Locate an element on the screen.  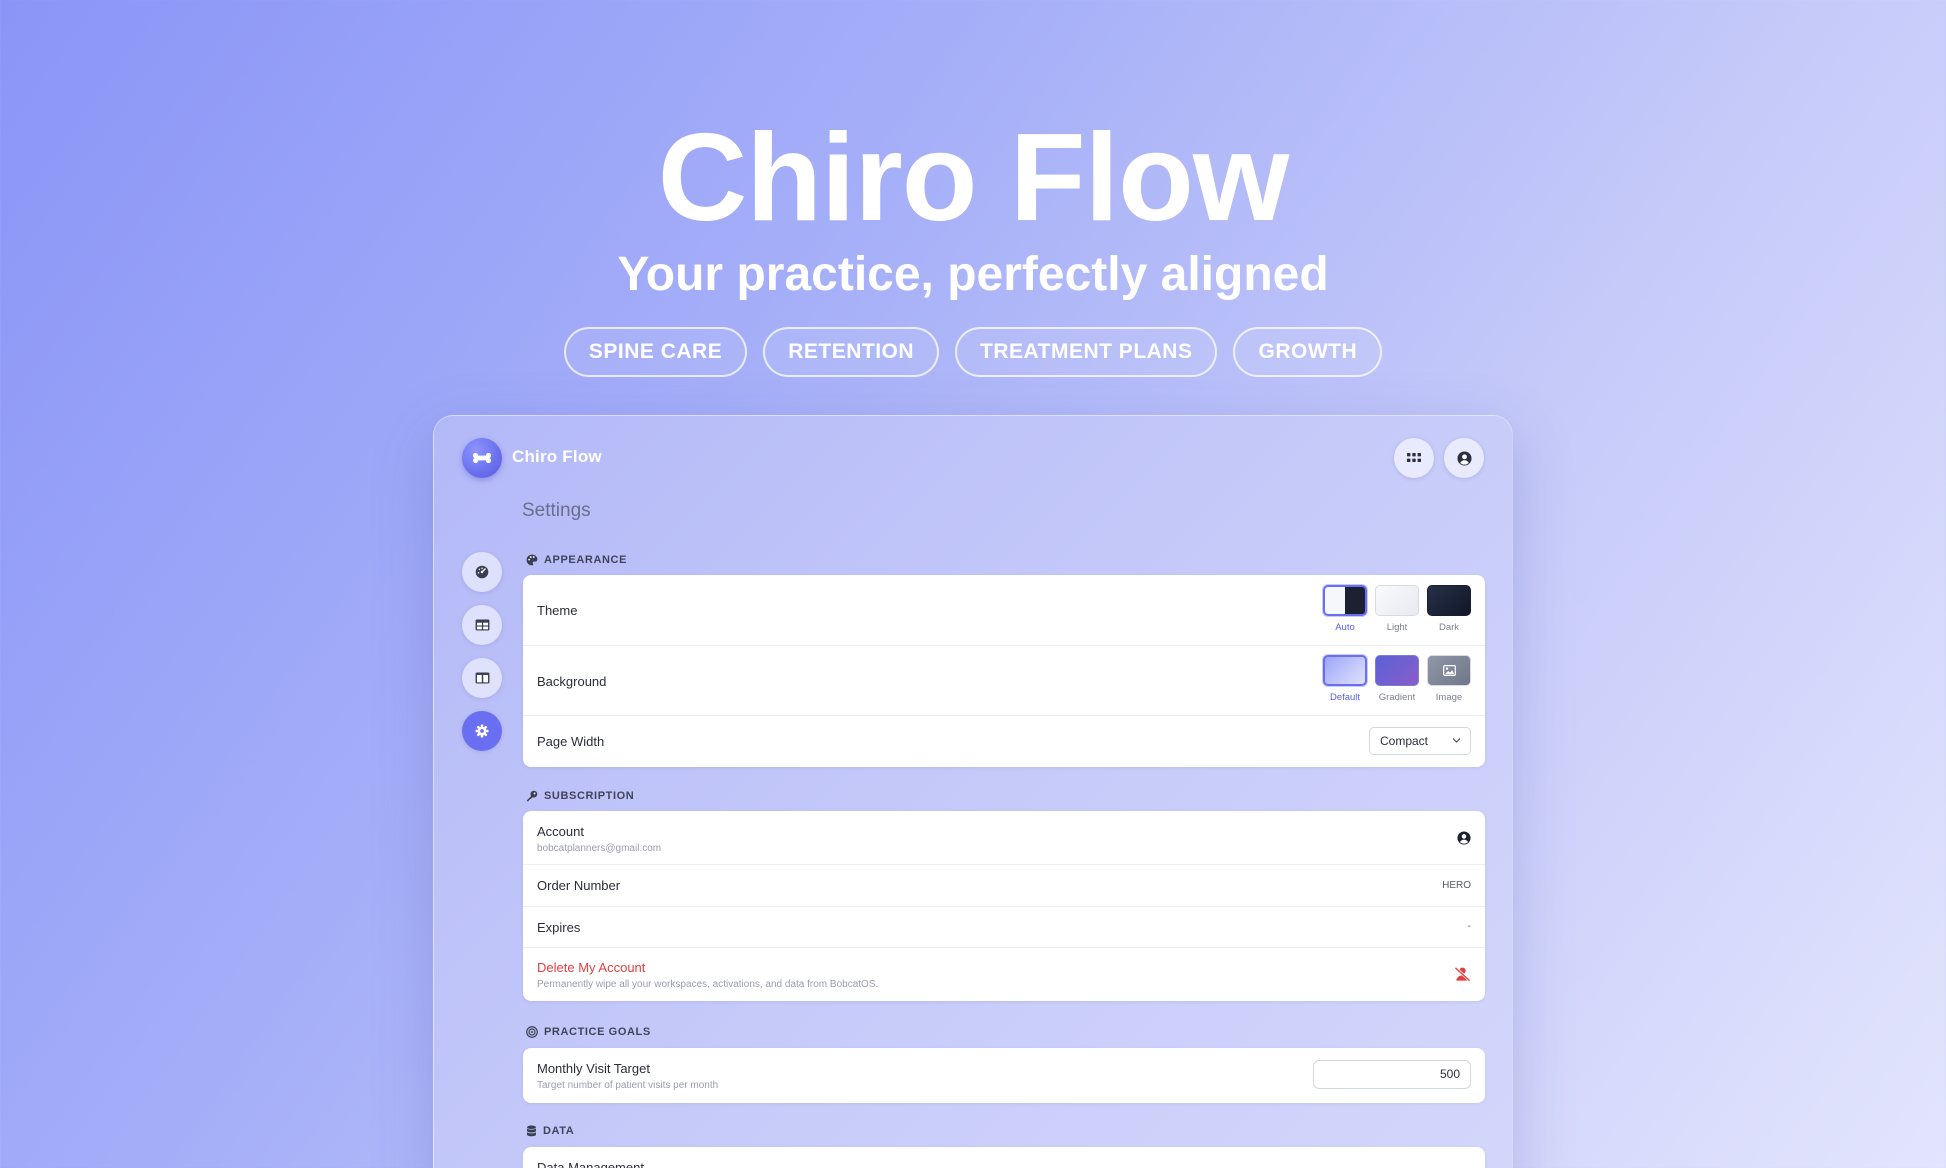
tag-growth: GROWTH is located at coordinates (1308, 352).